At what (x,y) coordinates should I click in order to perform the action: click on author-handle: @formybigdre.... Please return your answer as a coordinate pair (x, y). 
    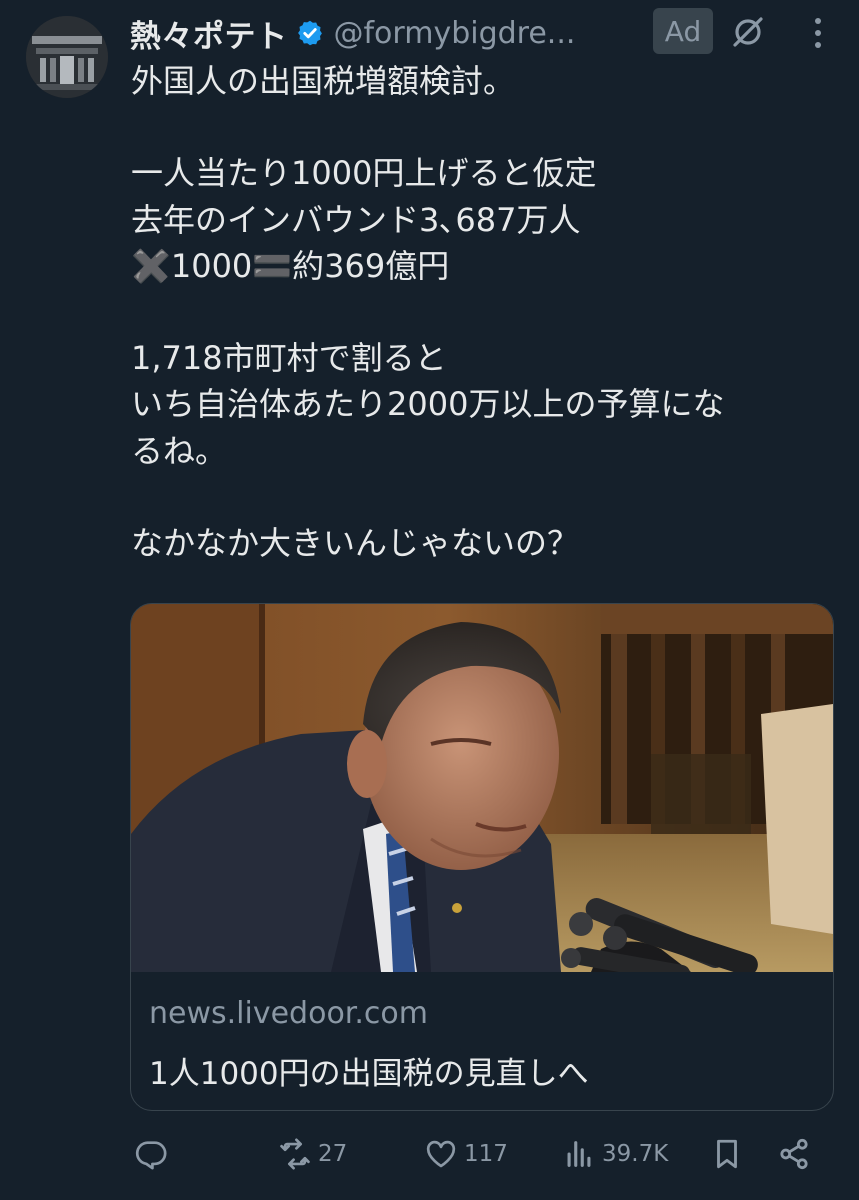
    Looking at the image, I should click on (455, 33).